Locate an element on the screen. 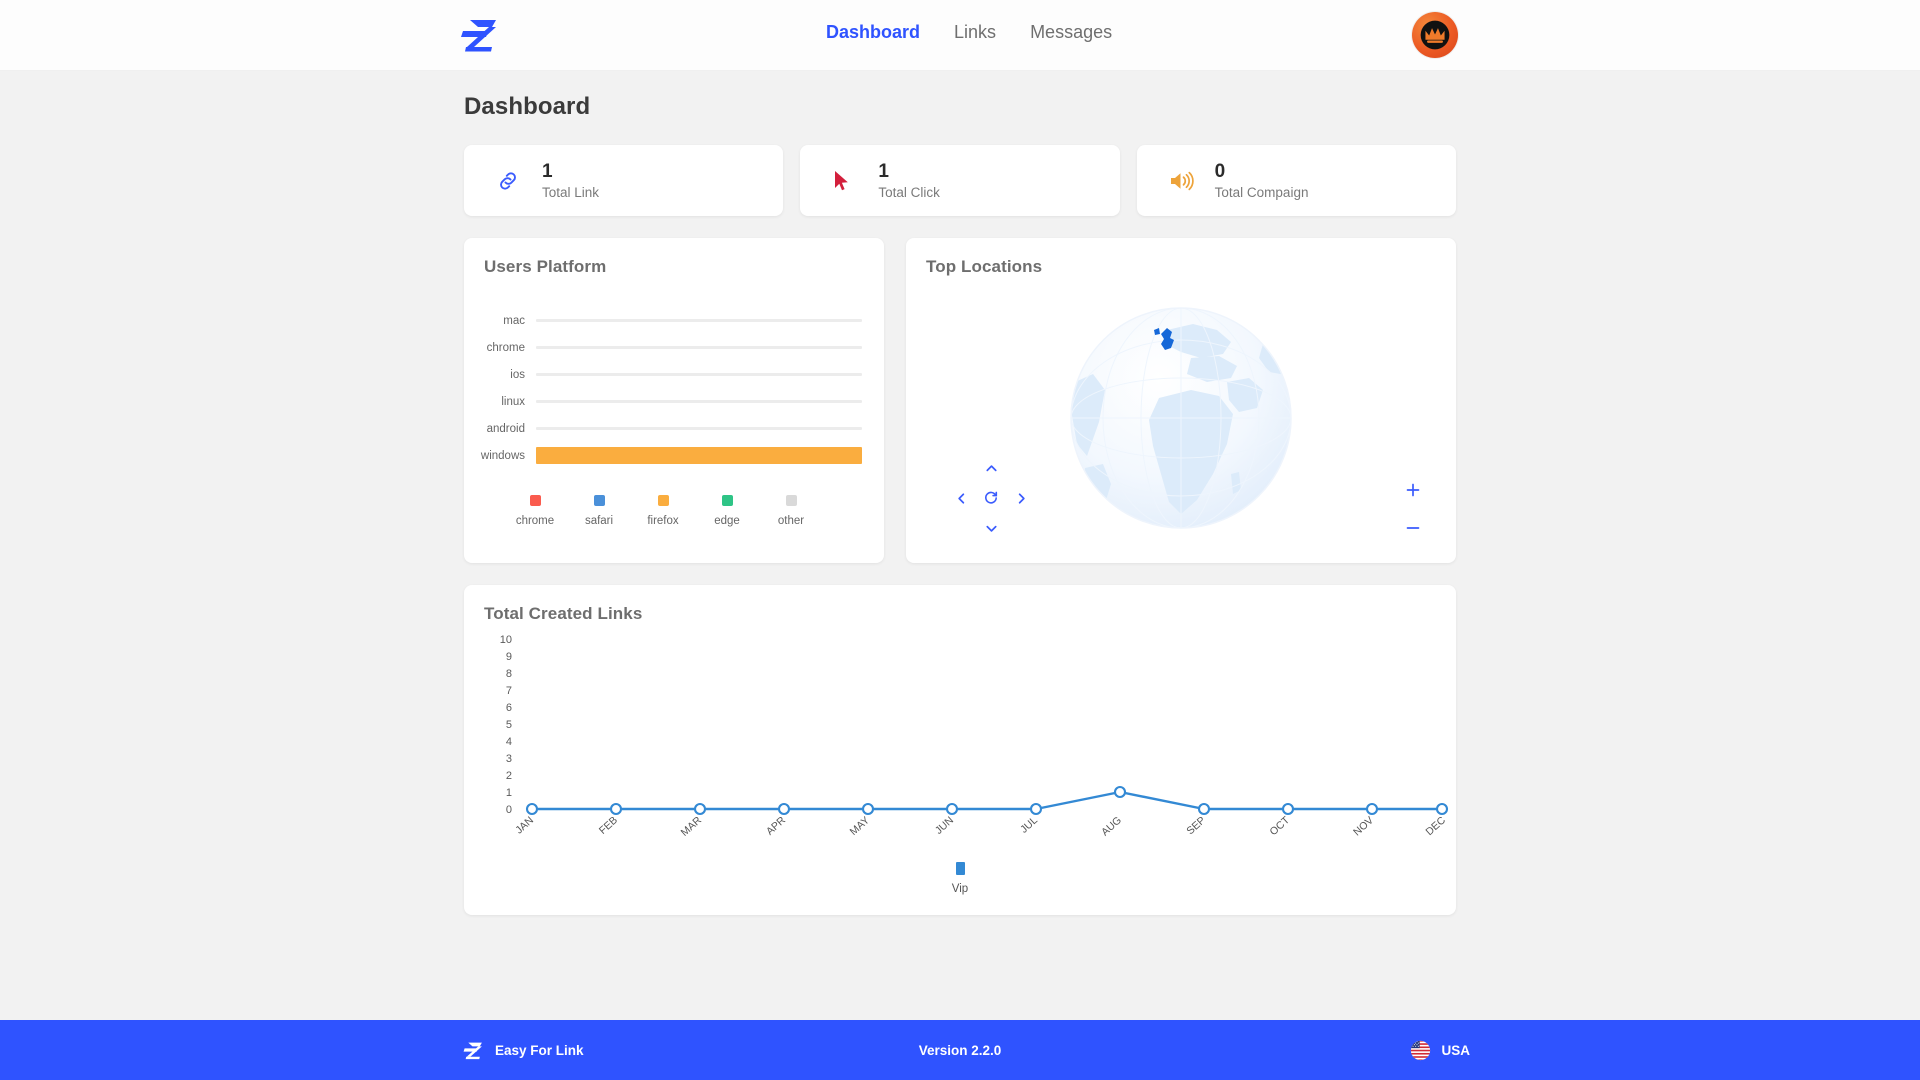  legend-item-firefox: firefox is located at coordinates (663, 511).